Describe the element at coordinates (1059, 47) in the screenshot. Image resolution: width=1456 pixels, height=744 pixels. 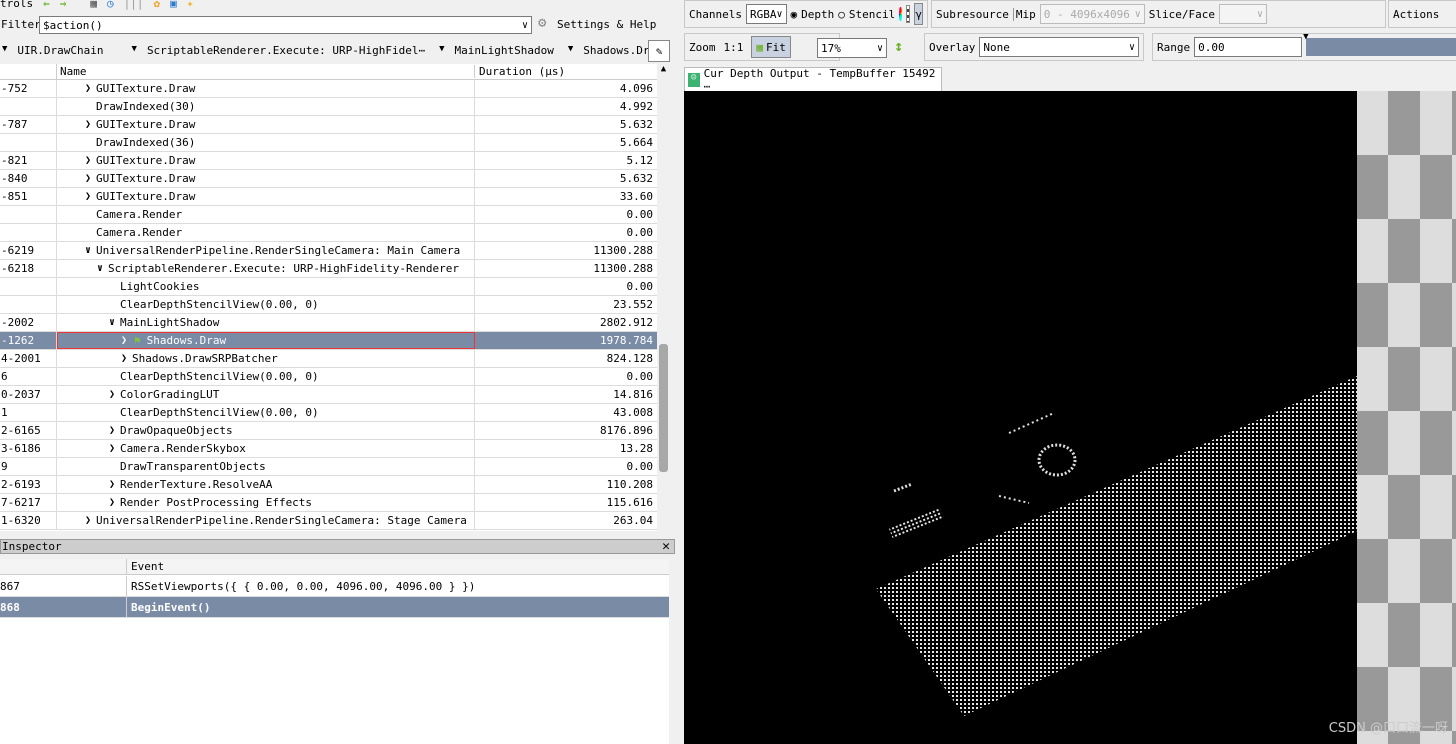
I see `overlay-select: None ∨` at that location.